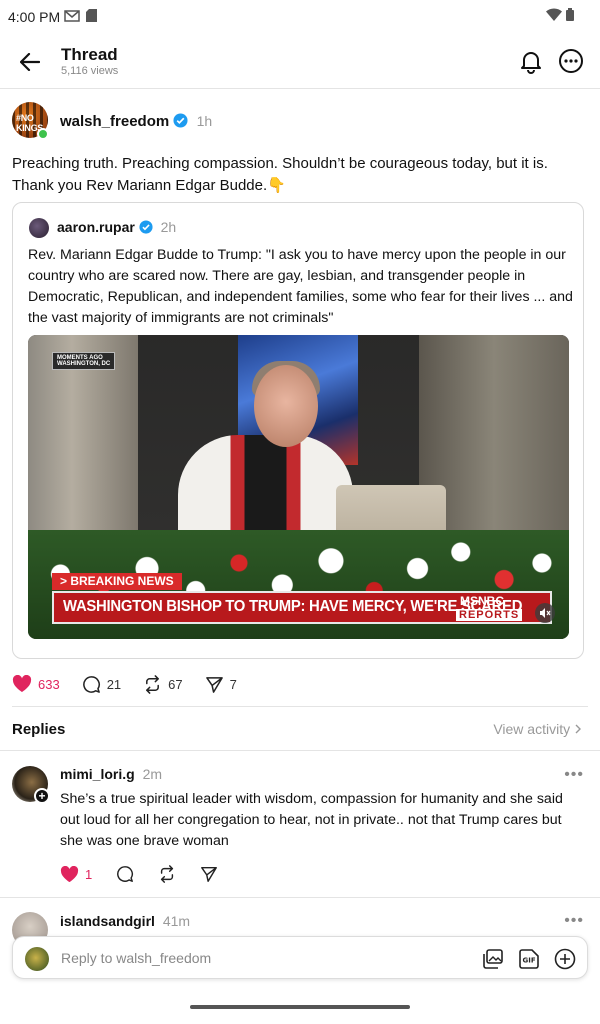  I want to click on reply-author-row: mimi_lori.g 2m, so click(111, 774).